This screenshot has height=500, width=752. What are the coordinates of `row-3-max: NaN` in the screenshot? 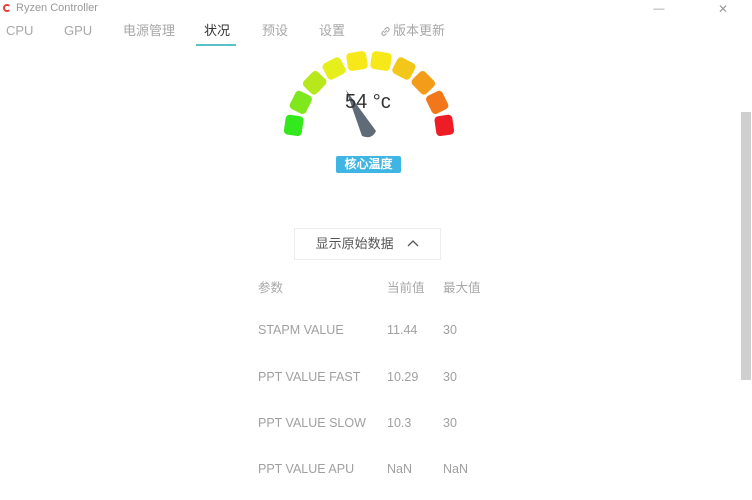 It's located at (456, 469).